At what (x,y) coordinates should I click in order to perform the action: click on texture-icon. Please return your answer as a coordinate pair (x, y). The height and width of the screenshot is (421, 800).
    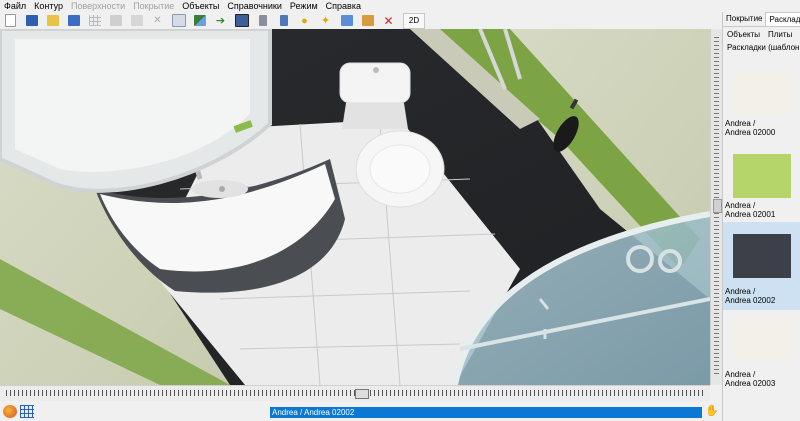
    Looking at the image, I should click on (367, 20).